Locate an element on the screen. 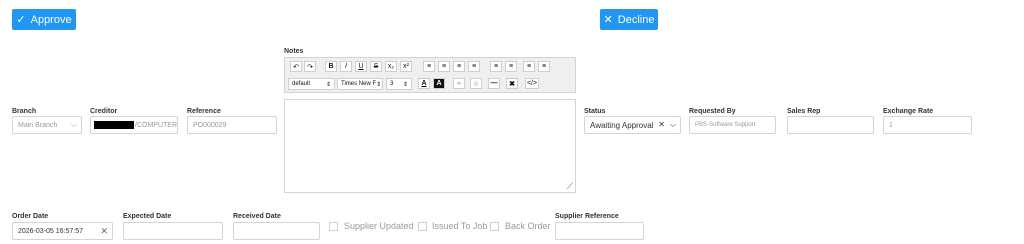  exchange-rate-label: Exchange Rate is located at coordinates (908, 111).